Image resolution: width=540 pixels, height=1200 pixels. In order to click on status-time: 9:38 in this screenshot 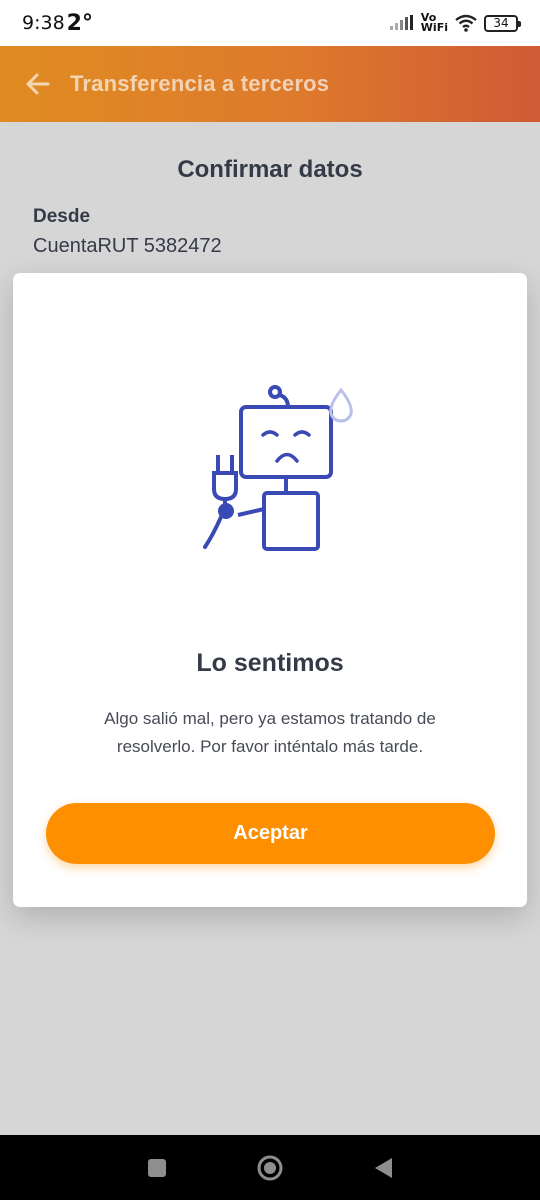, I will do `click(43, 23)`.